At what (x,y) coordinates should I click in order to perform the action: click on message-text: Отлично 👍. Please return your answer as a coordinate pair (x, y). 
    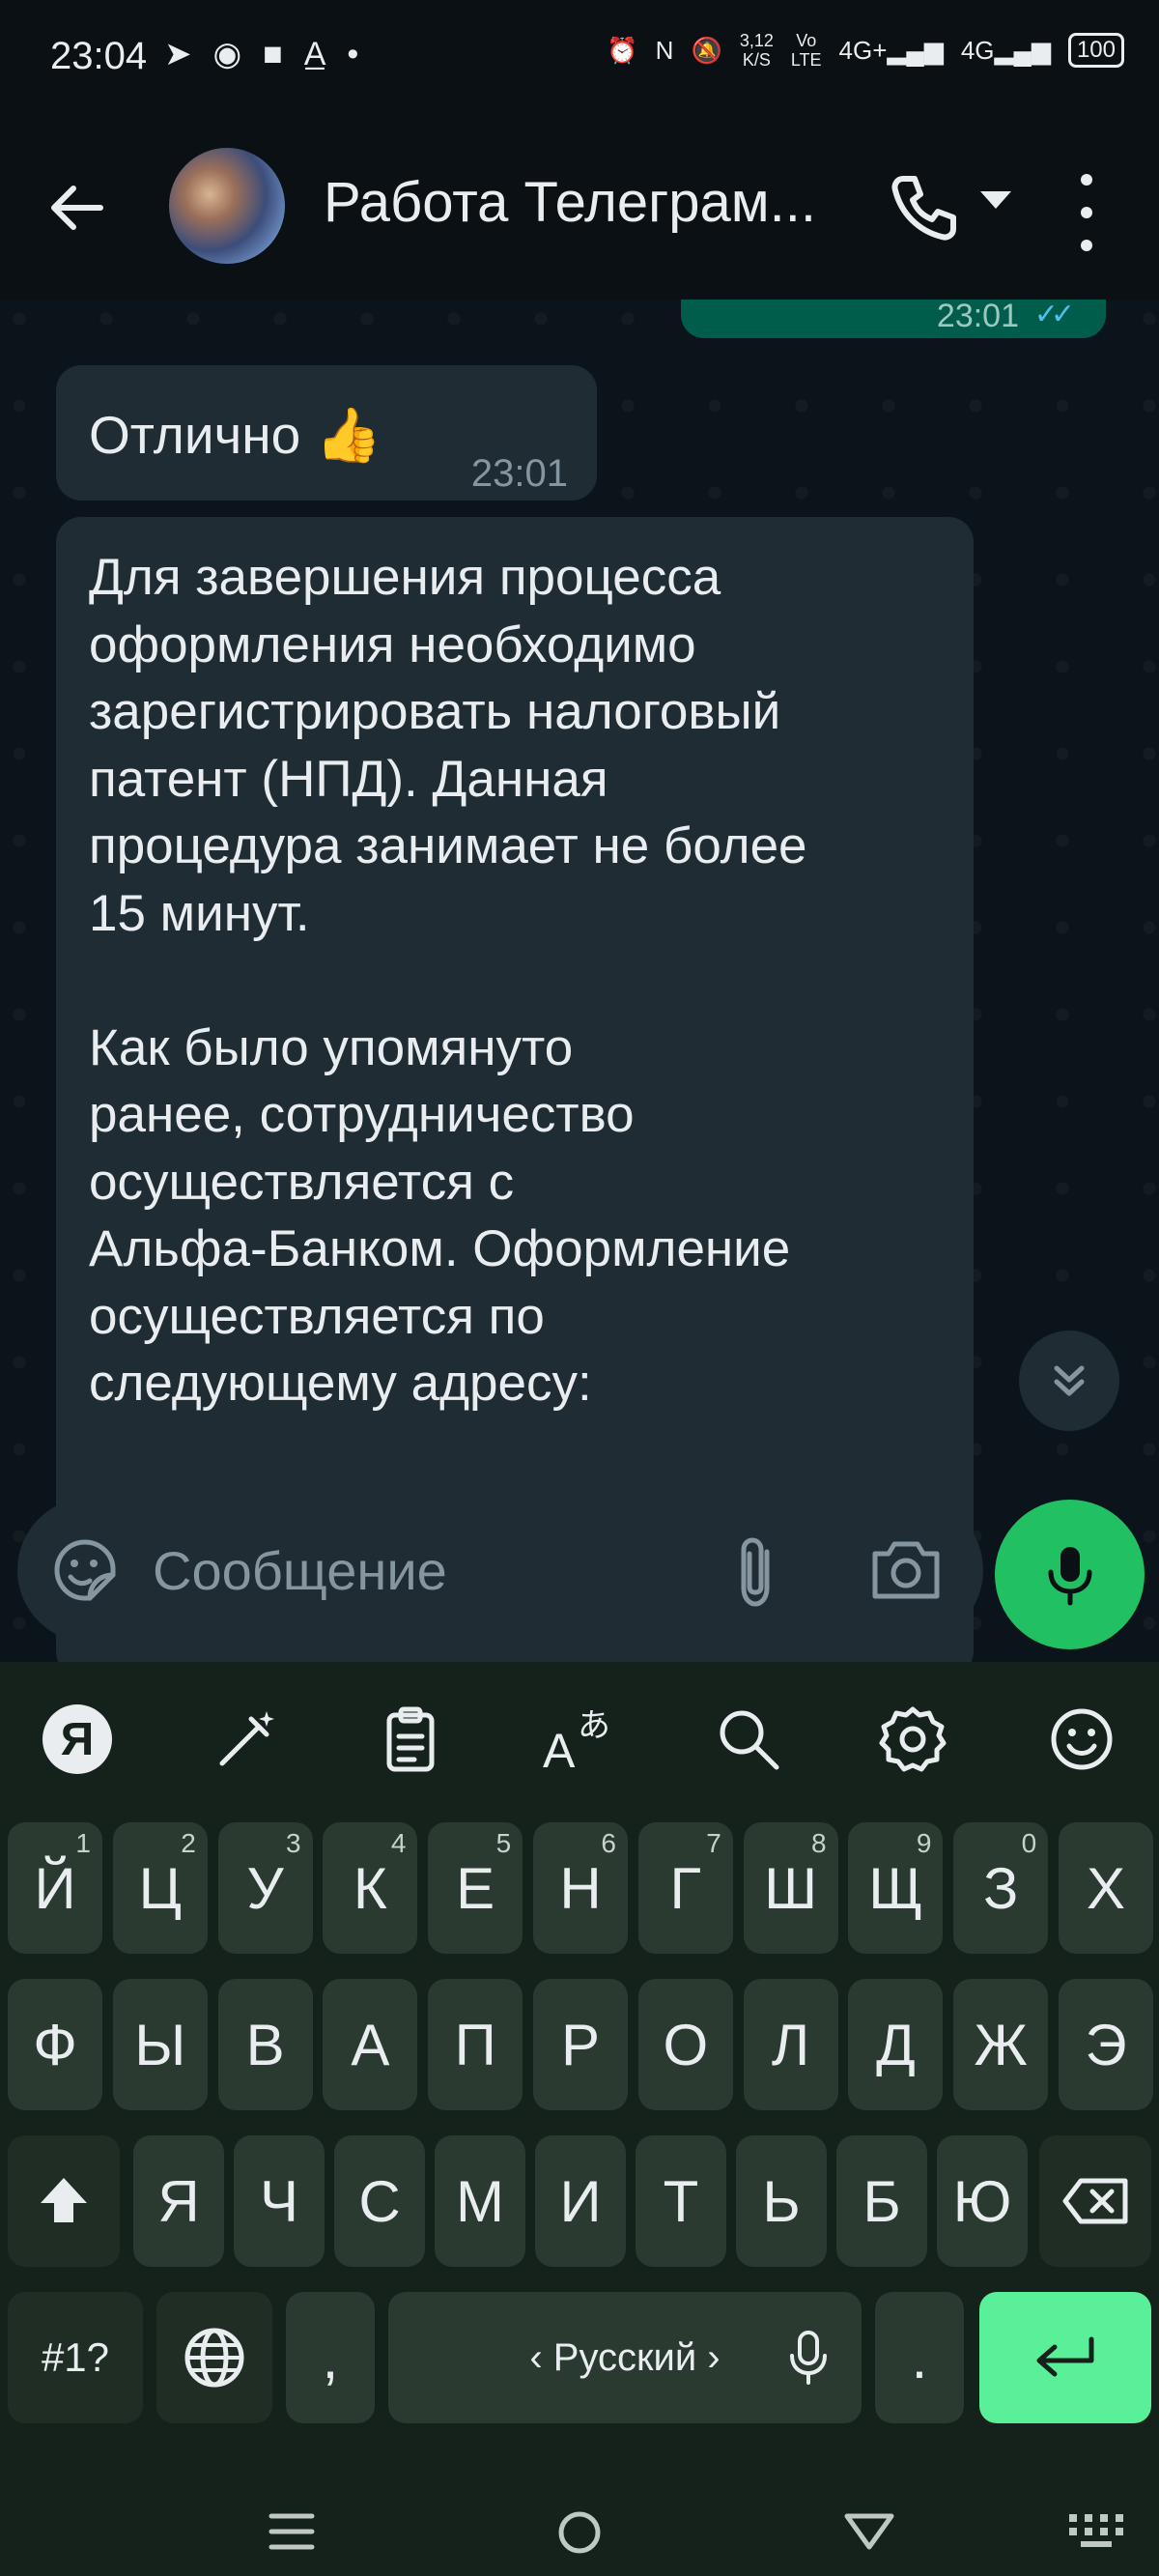
    Looking at the image, I should click on (236, 435).